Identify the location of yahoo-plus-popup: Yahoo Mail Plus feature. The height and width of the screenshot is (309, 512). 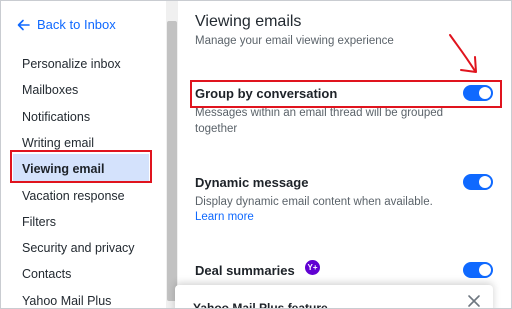
(334, 297).